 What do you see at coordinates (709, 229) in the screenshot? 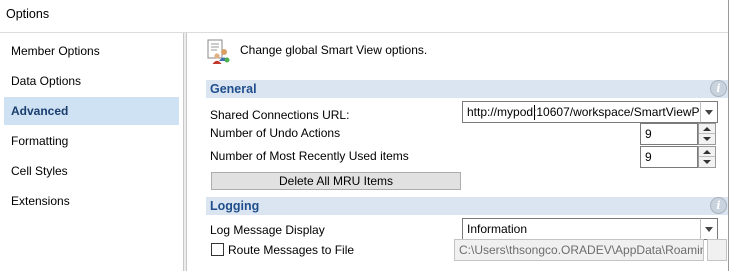
I see `log-message-display-dropdown-button` at bounding box center [709, 229].